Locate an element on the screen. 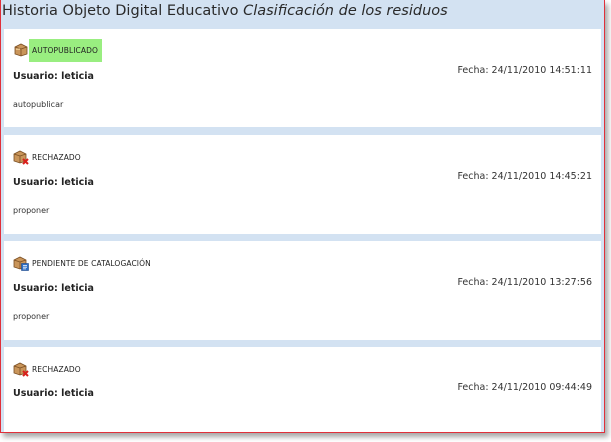 This screenshot has width=611, height=442. status-row: PENDIENTE DE CATALOGACIÓN is located at coordinates (82, 263).